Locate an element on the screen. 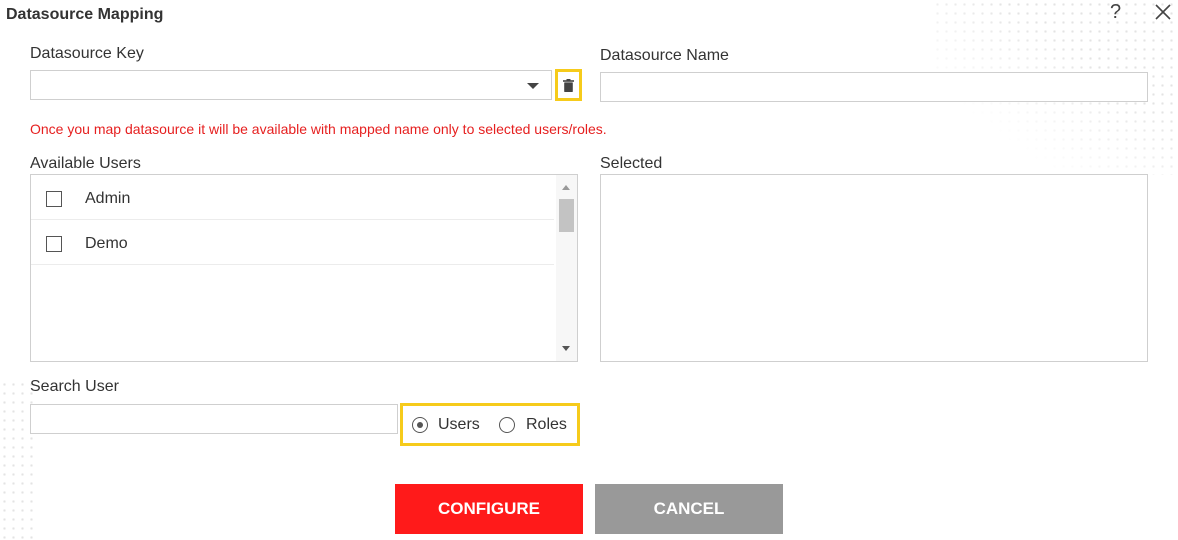 This screenshot has width=1178, height=540. trash-icon is located at coordinates (568, 85).